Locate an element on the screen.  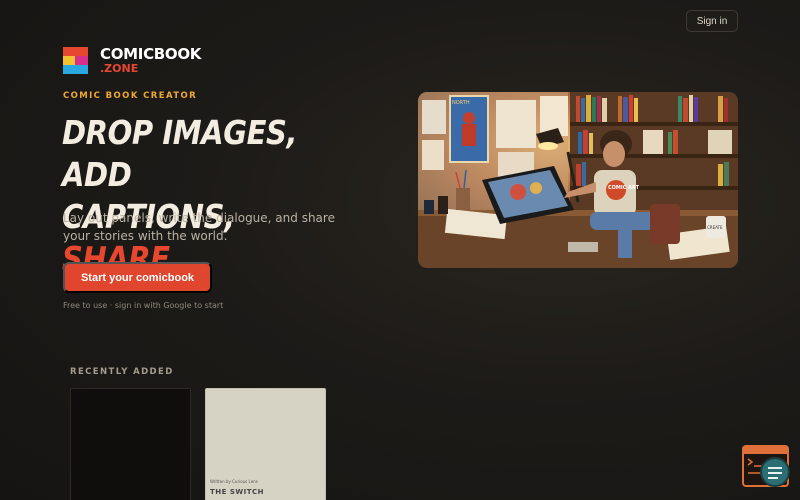
svg-text: CREATE is located at coordinates (715, 227).